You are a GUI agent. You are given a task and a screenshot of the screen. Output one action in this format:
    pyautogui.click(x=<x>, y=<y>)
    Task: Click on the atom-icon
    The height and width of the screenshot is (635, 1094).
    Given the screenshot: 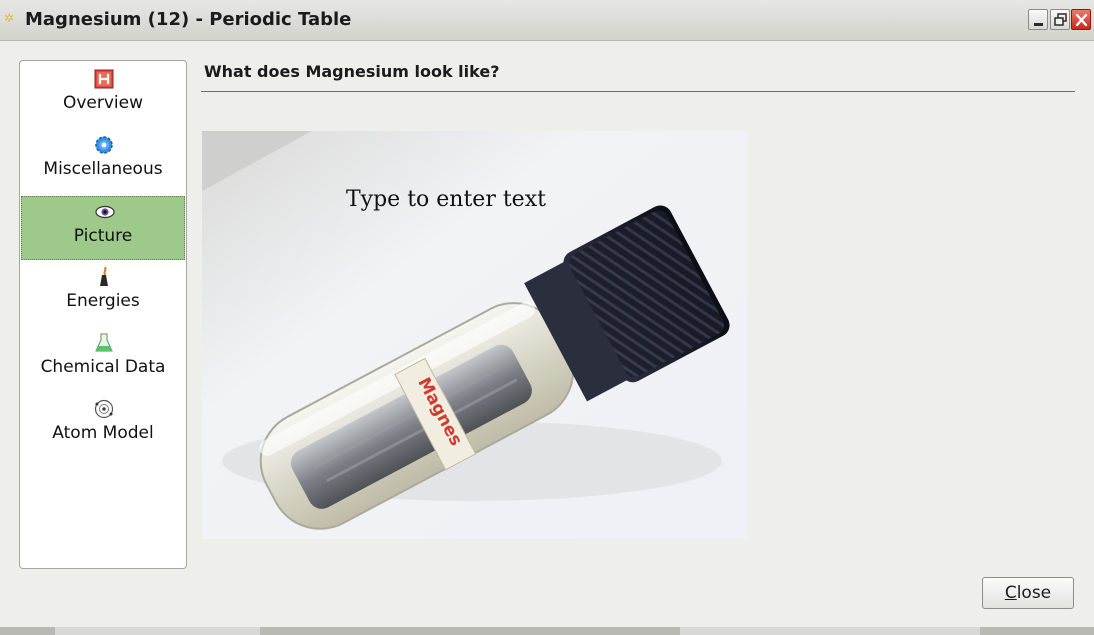 What is the action you would take?
    pyautogui.click(x=104, y=409)
    